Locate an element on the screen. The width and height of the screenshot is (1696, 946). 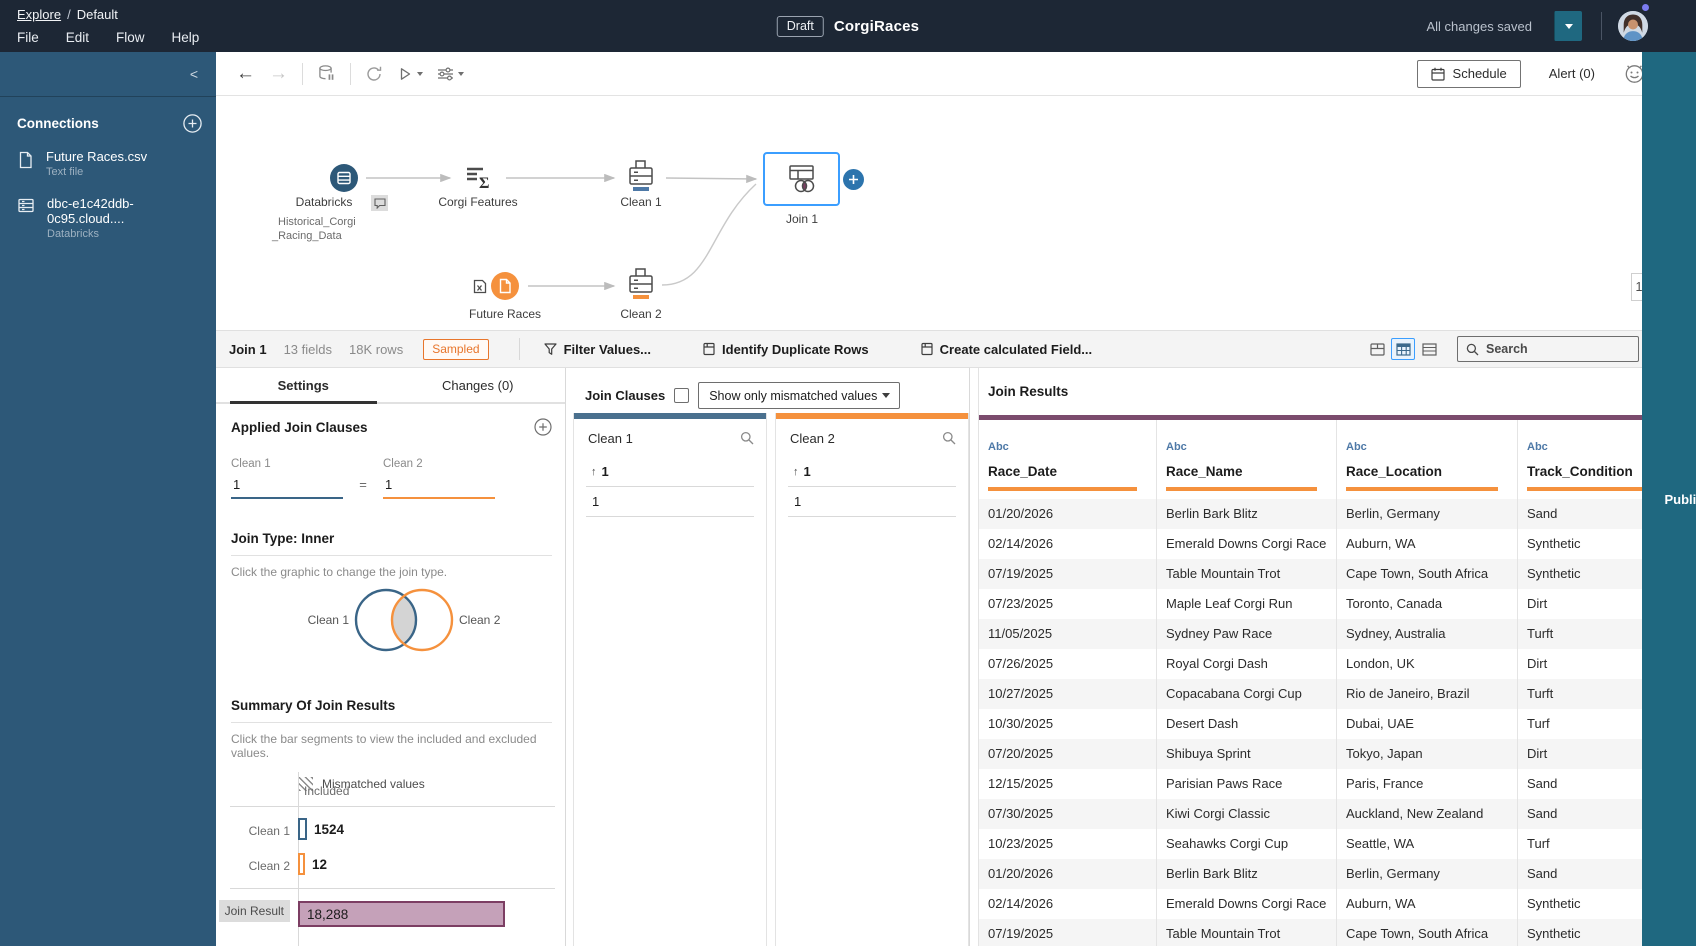
table-cell: Sydney, Australia is located at coordinates (1426, 634).